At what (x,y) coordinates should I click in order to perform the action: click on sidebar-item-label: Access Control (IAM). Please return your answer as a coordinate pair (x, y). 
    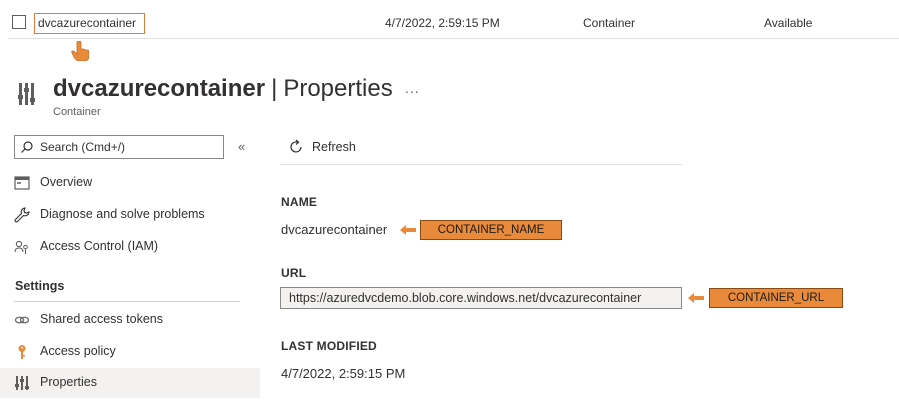
    Looking at the image, I should click on (99, 246).